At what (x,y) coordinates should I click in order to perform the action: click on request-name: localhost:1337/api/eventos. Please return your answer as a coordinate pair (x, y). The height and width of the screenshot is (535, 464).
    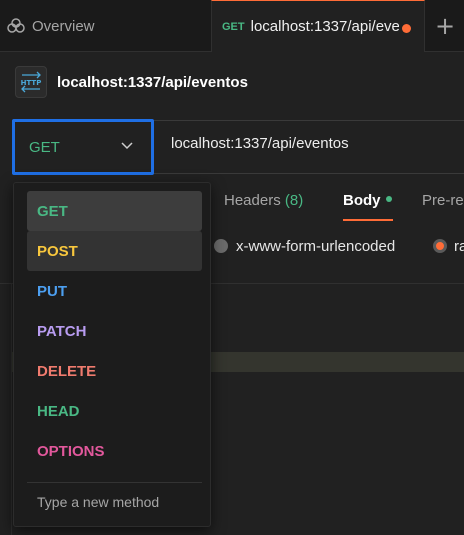
    Looking at the image, I should click on (152, 82).